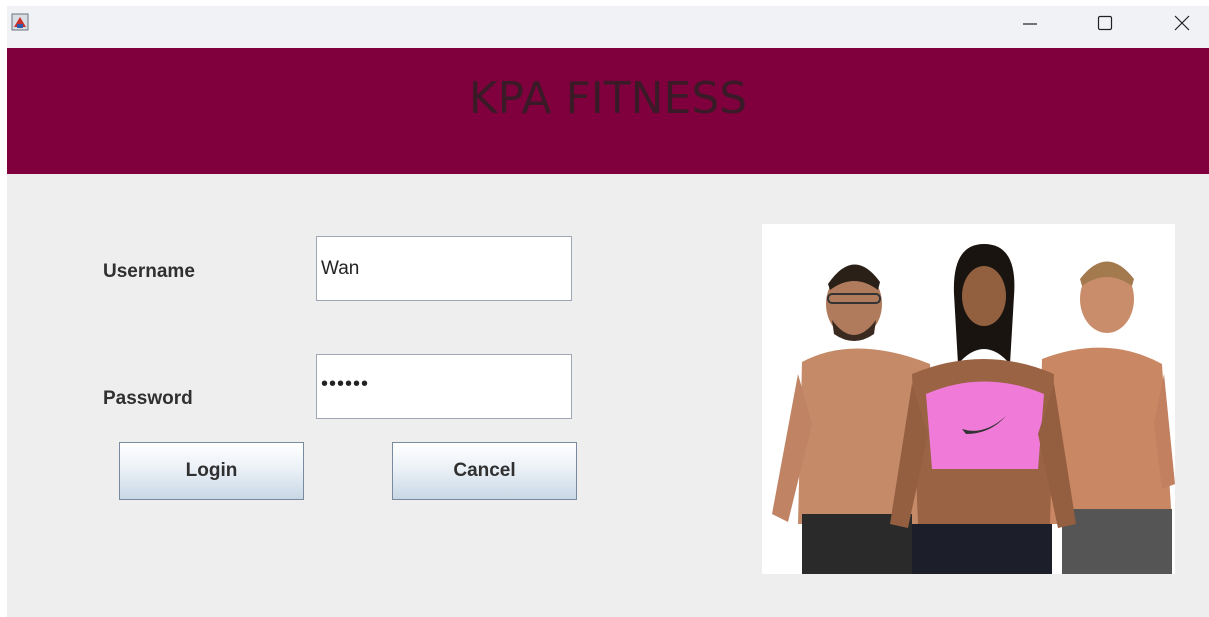  I want to click on minimize-button, so click(1030, 23).